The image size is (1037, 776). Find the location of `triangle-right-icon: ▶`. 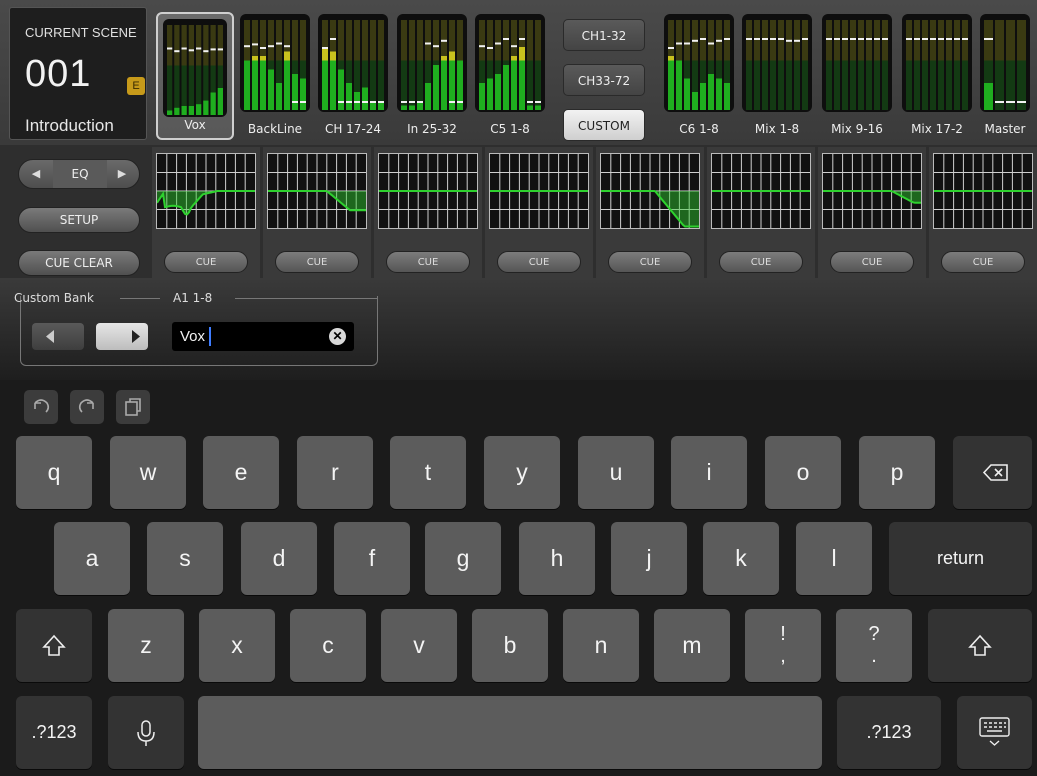

triangle-right-icon: ▶ is located at coordinates (122, 174).